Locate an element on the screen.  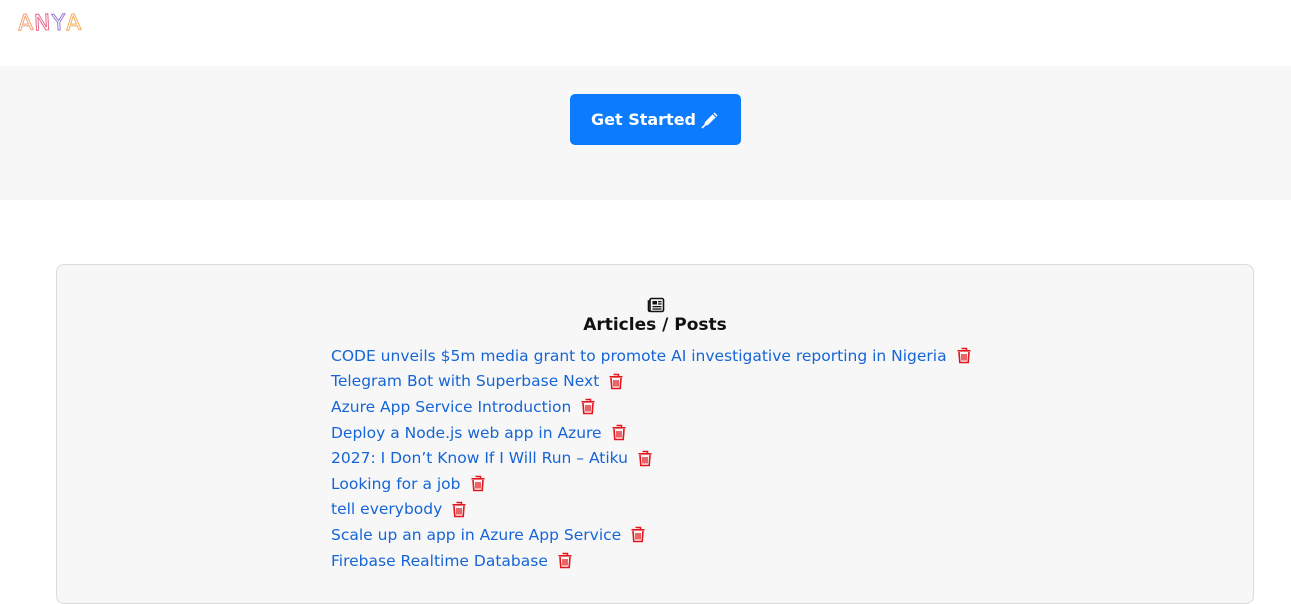
pen-icon is located at coordinates (709, 120).